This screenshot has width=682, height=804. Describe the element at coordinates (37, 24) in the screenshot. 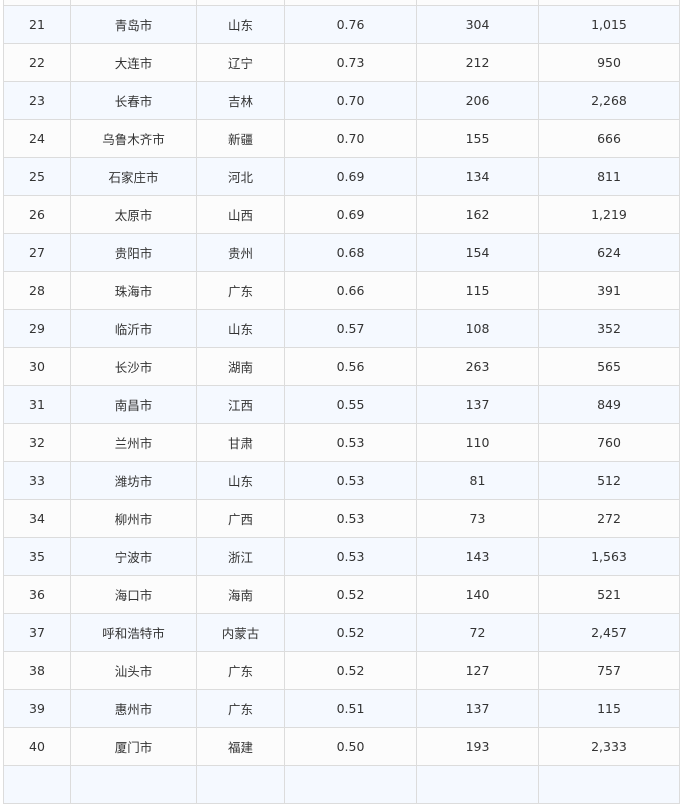

I see `rank-cell: 21` at that location.